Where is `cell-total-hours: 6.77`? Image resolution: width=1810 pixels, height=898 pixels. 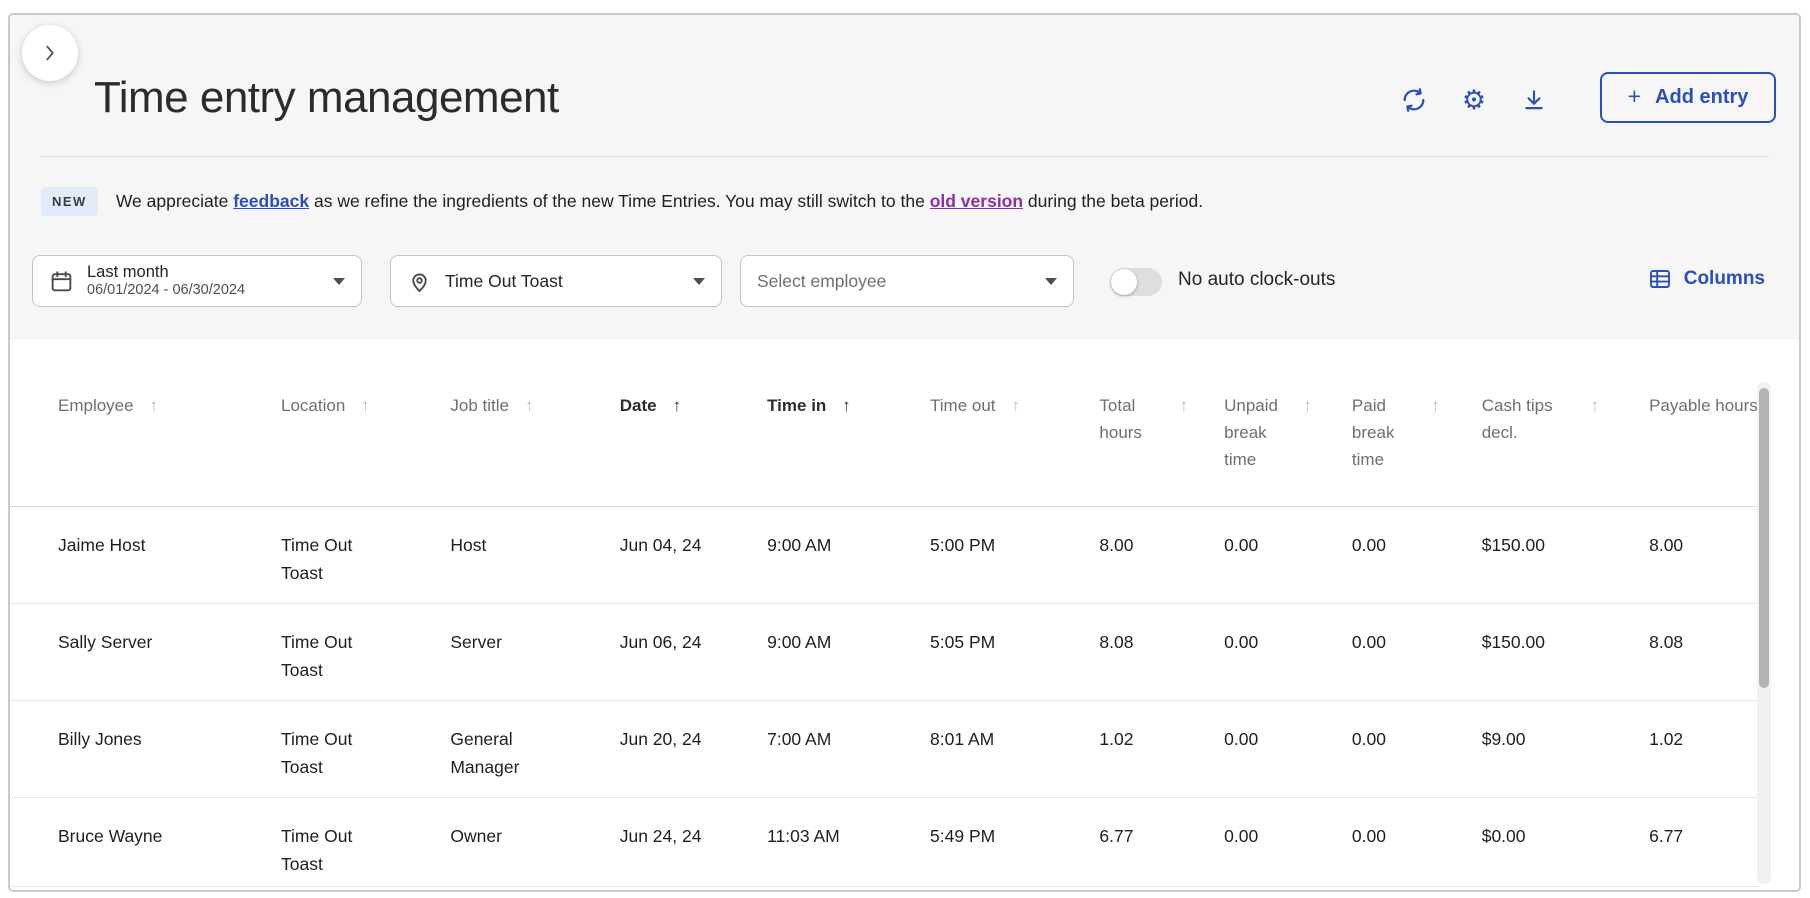 cell-total-hours: 6.77 is located at coordinates (1116, 836).